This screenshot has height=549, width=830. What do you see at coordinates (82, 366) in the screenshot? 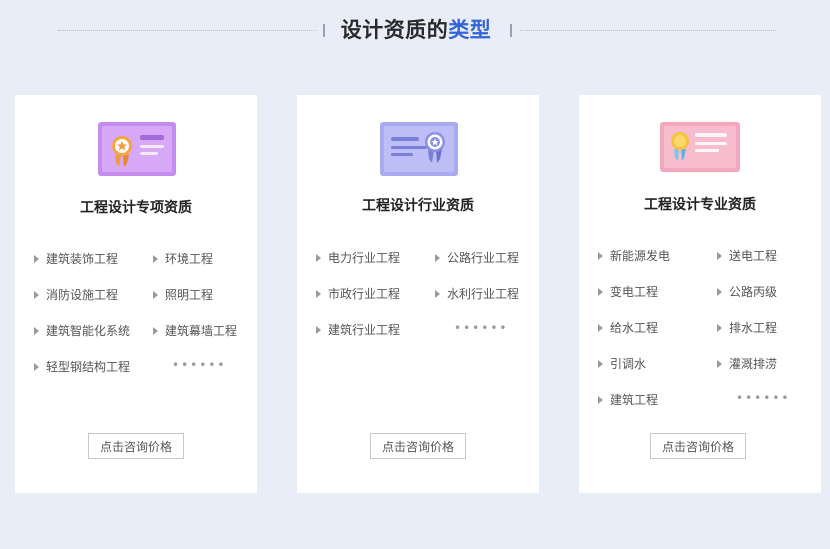
I see `list-item: 轻型钢结构工程` at bounding box center [82, 366].